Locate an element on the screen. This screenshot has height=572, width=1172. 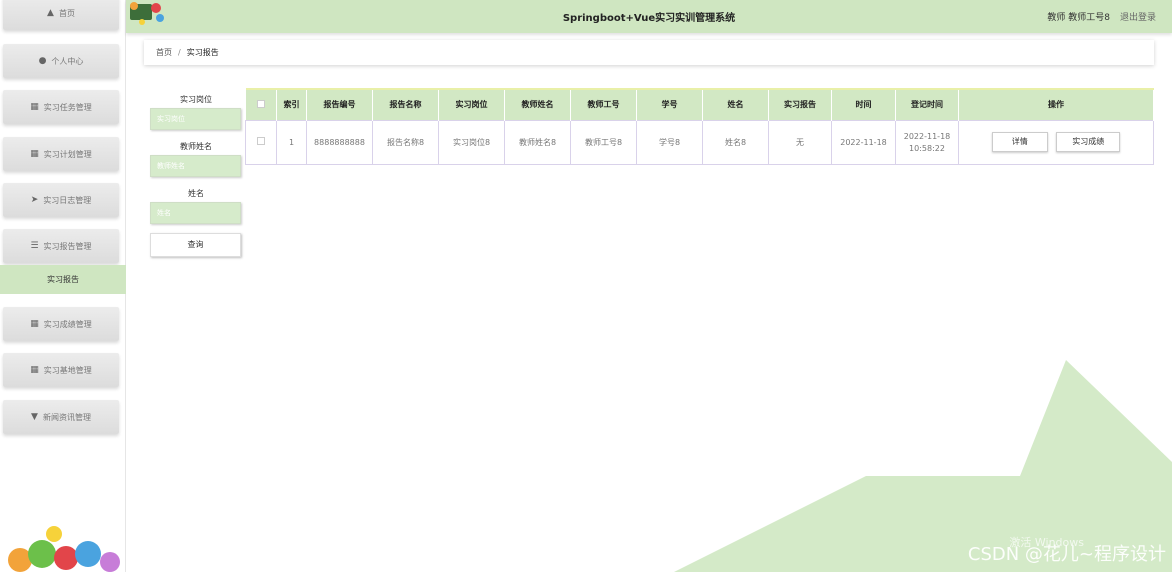
sidebar-item-label: 个人中心 is located at coordinates (67, 61).